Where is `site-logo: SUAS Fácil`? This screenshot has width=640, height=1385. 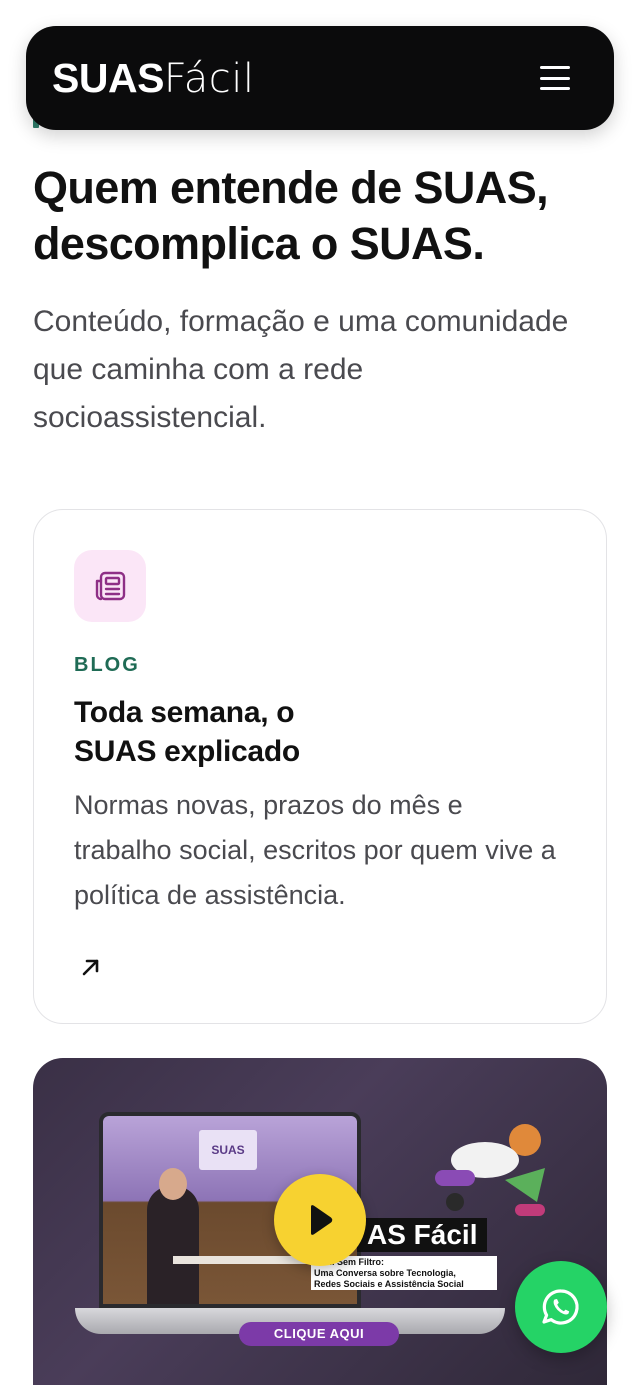 site-logo: SUAS Fácil is located at coordinates (153, 78).